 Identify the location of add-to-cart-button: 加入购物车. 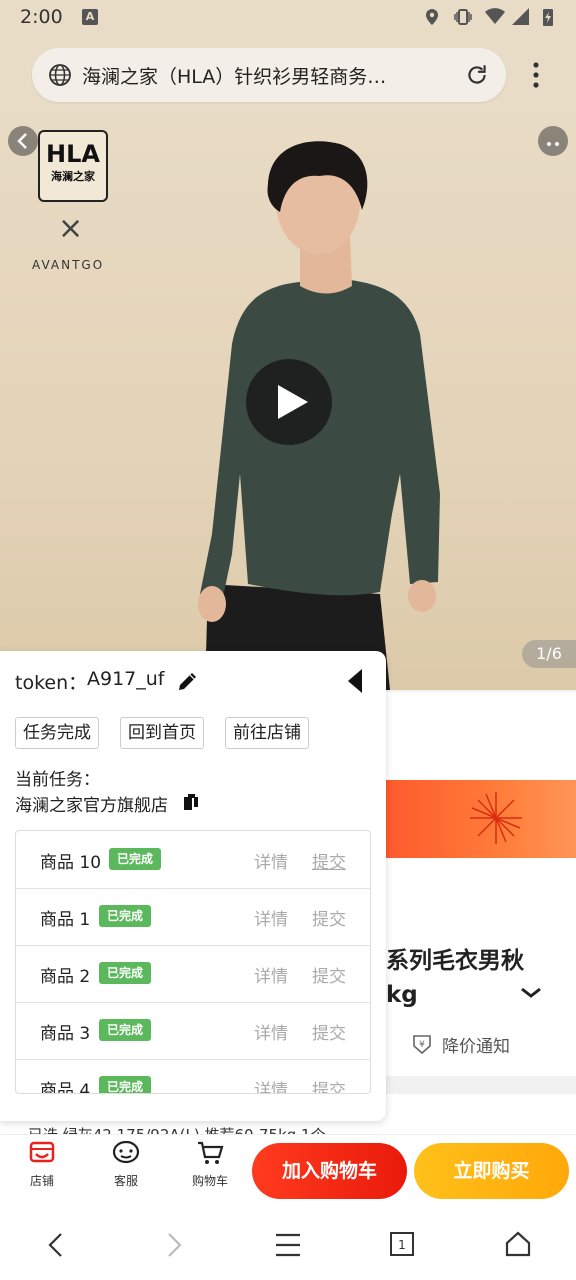
(329, 1171).